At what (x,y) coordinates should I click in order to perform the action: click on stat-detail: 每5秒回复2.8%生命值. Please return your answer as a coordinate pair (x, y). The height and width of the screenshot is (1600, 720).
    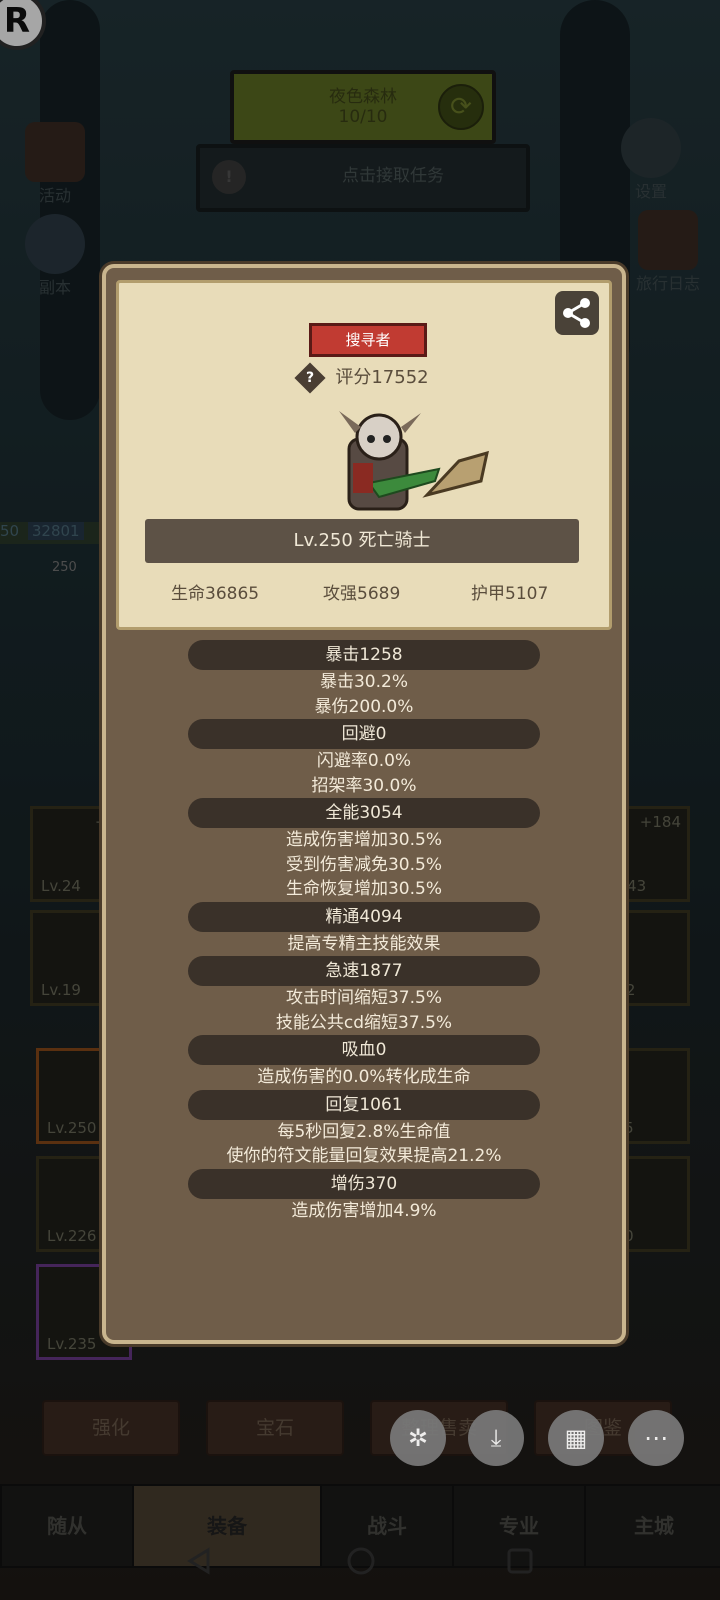
    Looking at the image, I should click on (364, 1131).